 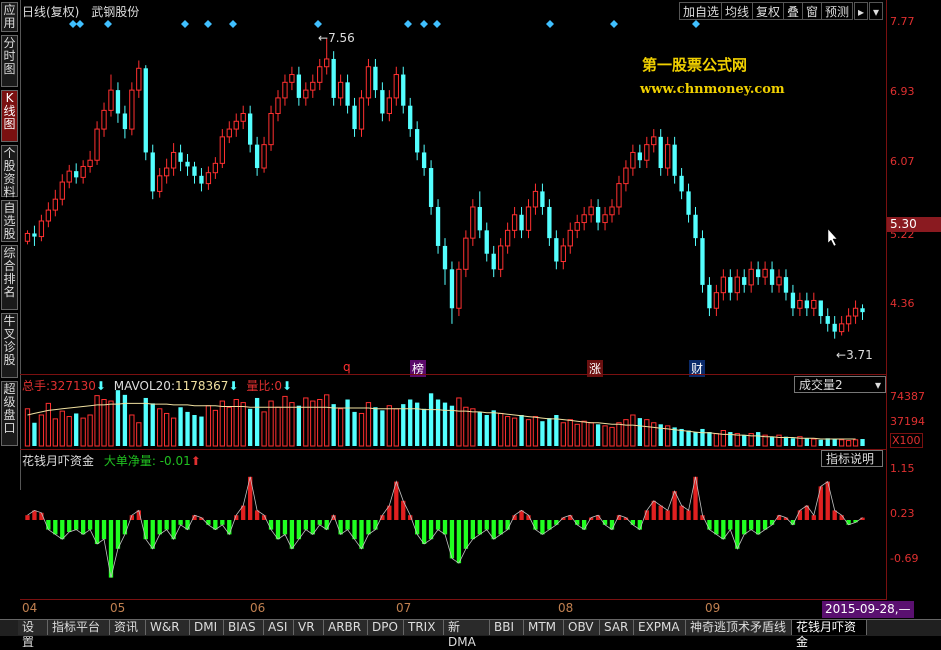 I want to click on indicator-tab: EXPMA, so click(x=660, y=627).